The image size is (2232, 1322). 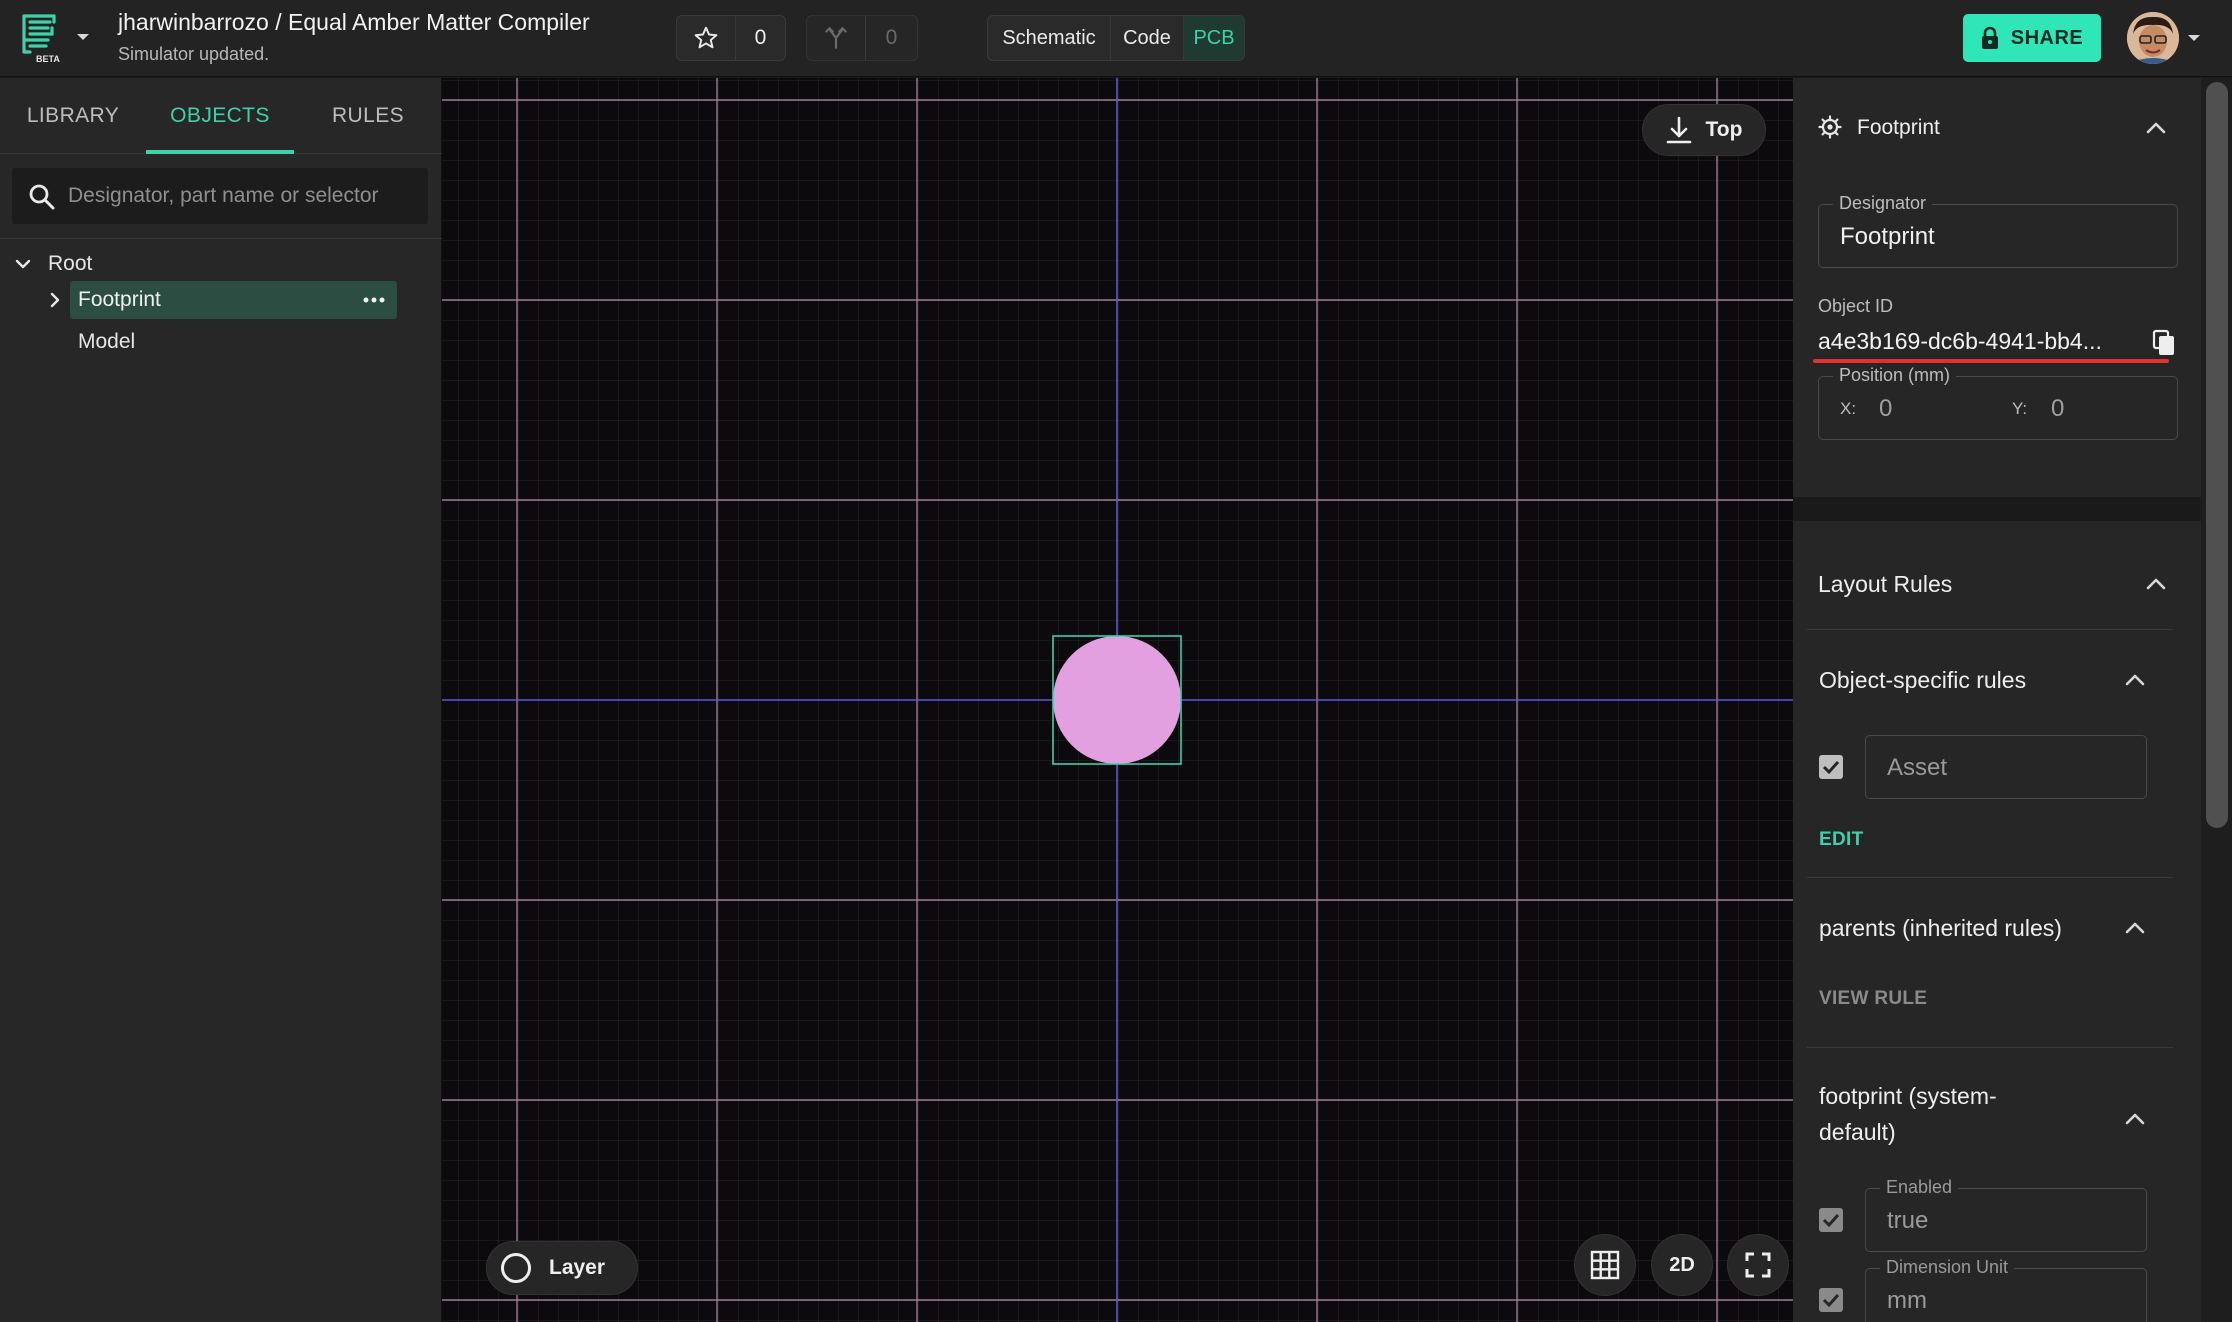 I want to click on star-button-group: 0, so click(x=731, y=38).